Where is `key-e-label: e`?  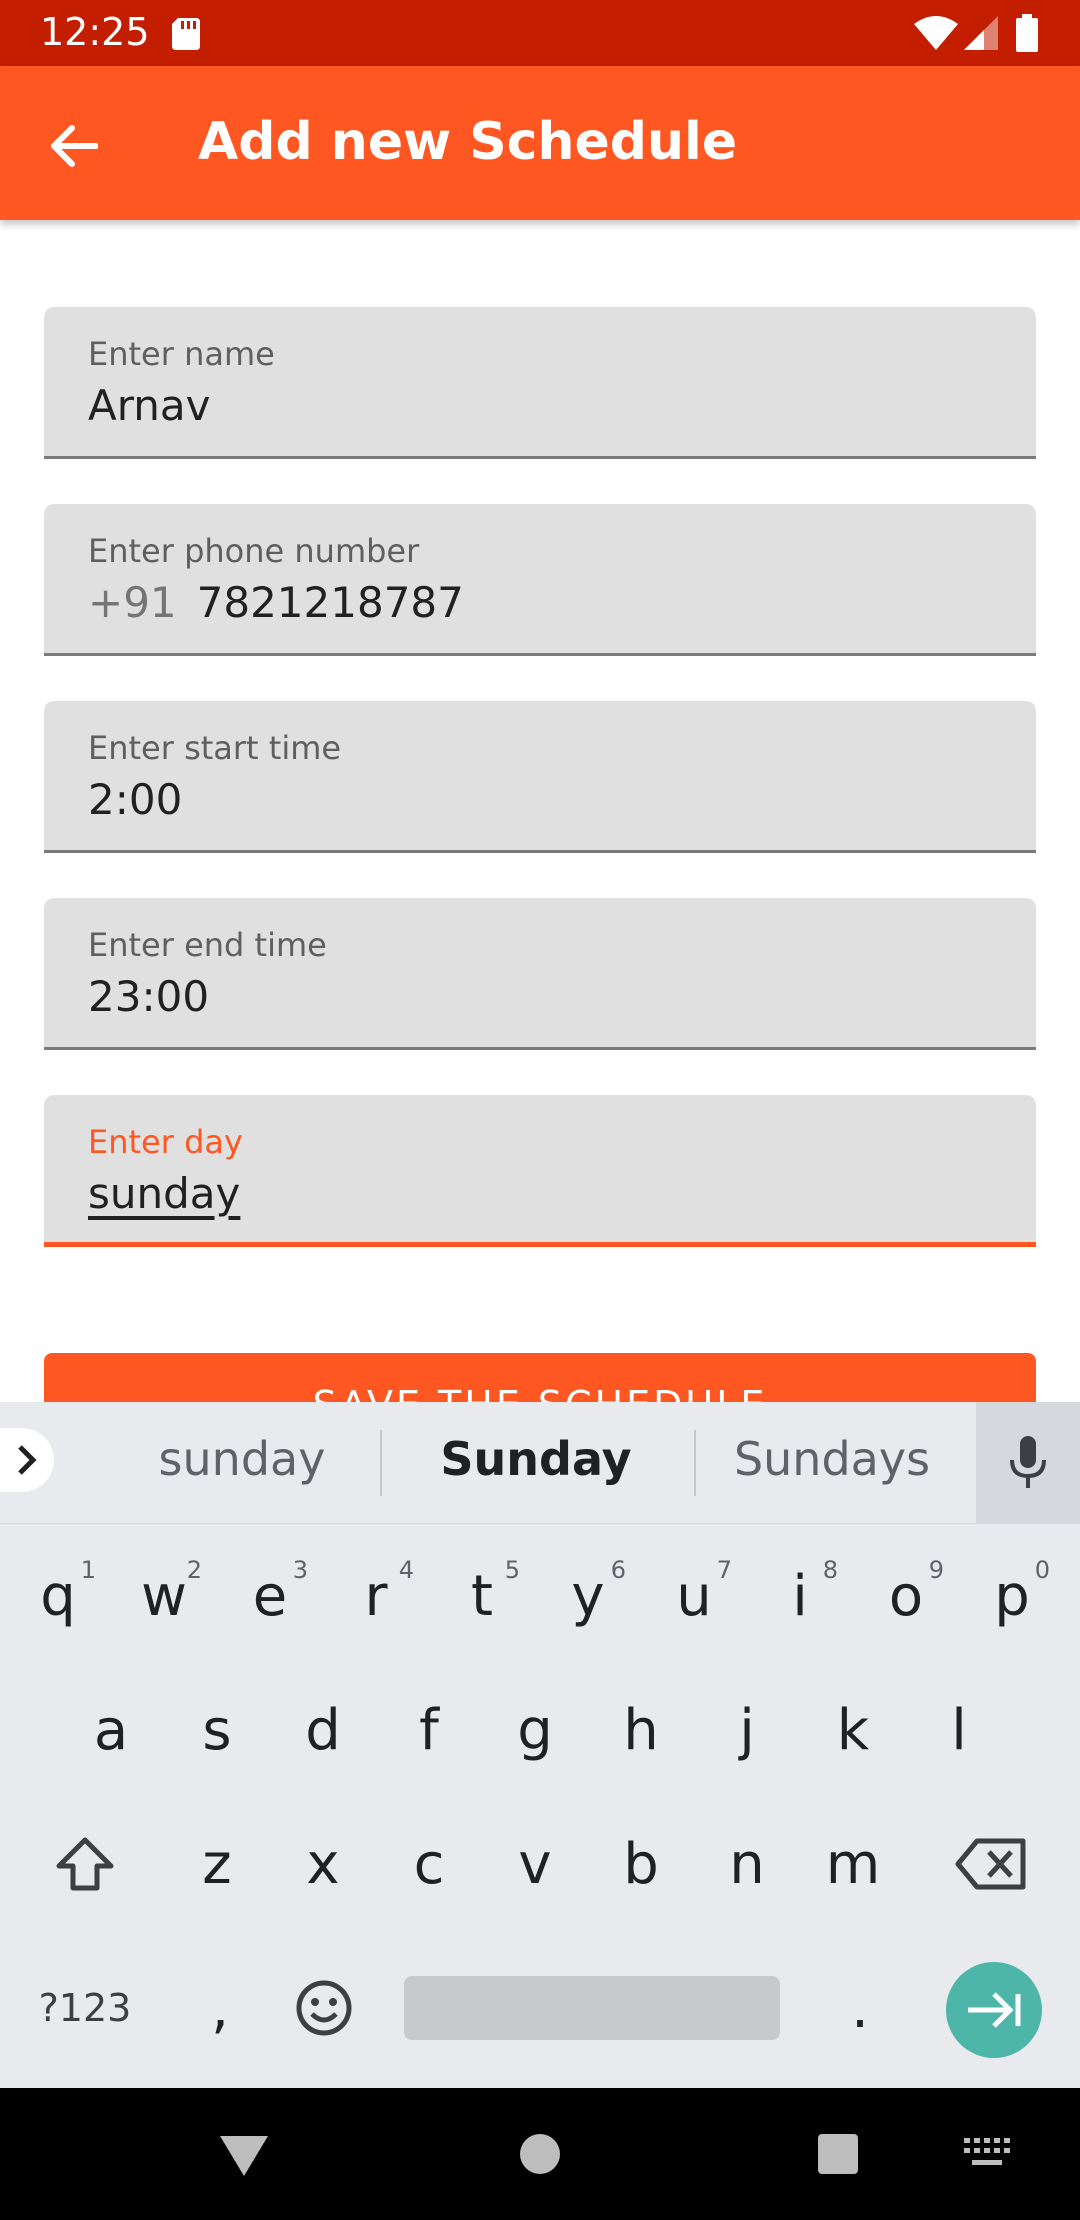 key-e-label: e is located at coordinates (270, 1596).